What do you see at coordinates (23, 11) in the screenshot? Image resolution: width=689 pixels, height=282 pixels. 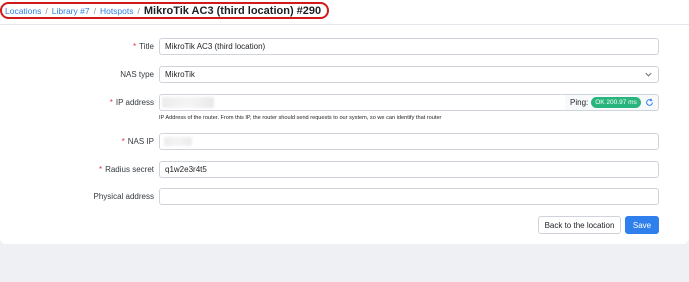 I see `breadcrumb-link-locations: Locations` at bounding box center [23, 11].